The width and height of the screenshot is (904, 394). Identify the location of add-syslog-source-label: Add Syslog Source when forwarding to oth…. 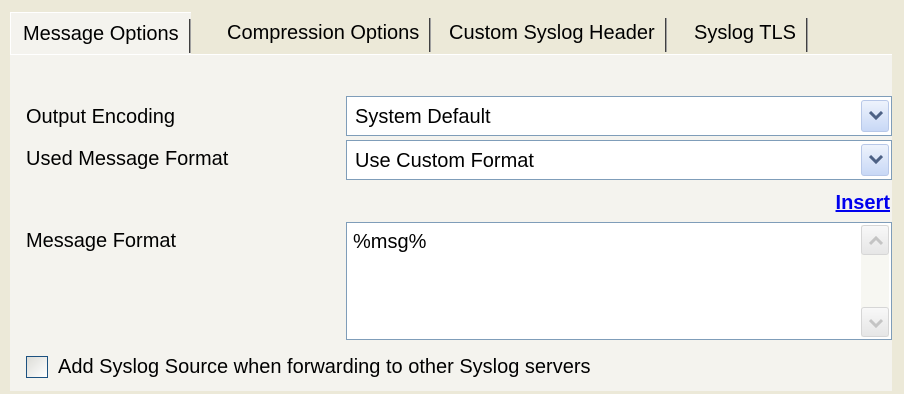
(324, 367).